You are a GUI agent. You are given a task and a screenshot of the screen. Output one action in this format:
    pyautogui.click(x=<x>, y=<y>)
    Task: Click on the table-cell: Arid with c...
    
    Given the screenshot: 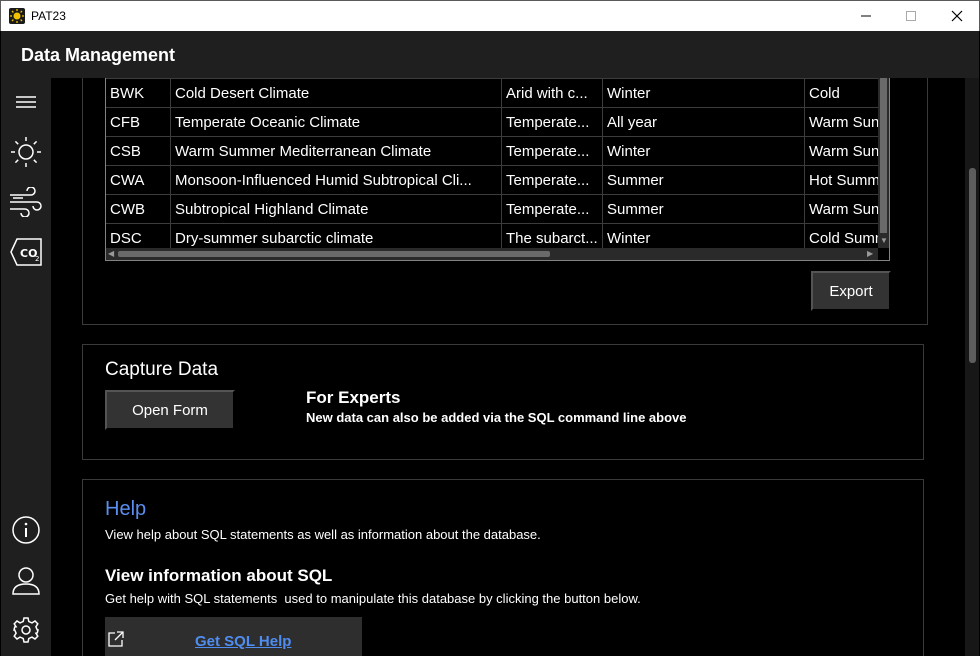 What is the action you would take?
    pyautogui.click(x=552, y=93)
    